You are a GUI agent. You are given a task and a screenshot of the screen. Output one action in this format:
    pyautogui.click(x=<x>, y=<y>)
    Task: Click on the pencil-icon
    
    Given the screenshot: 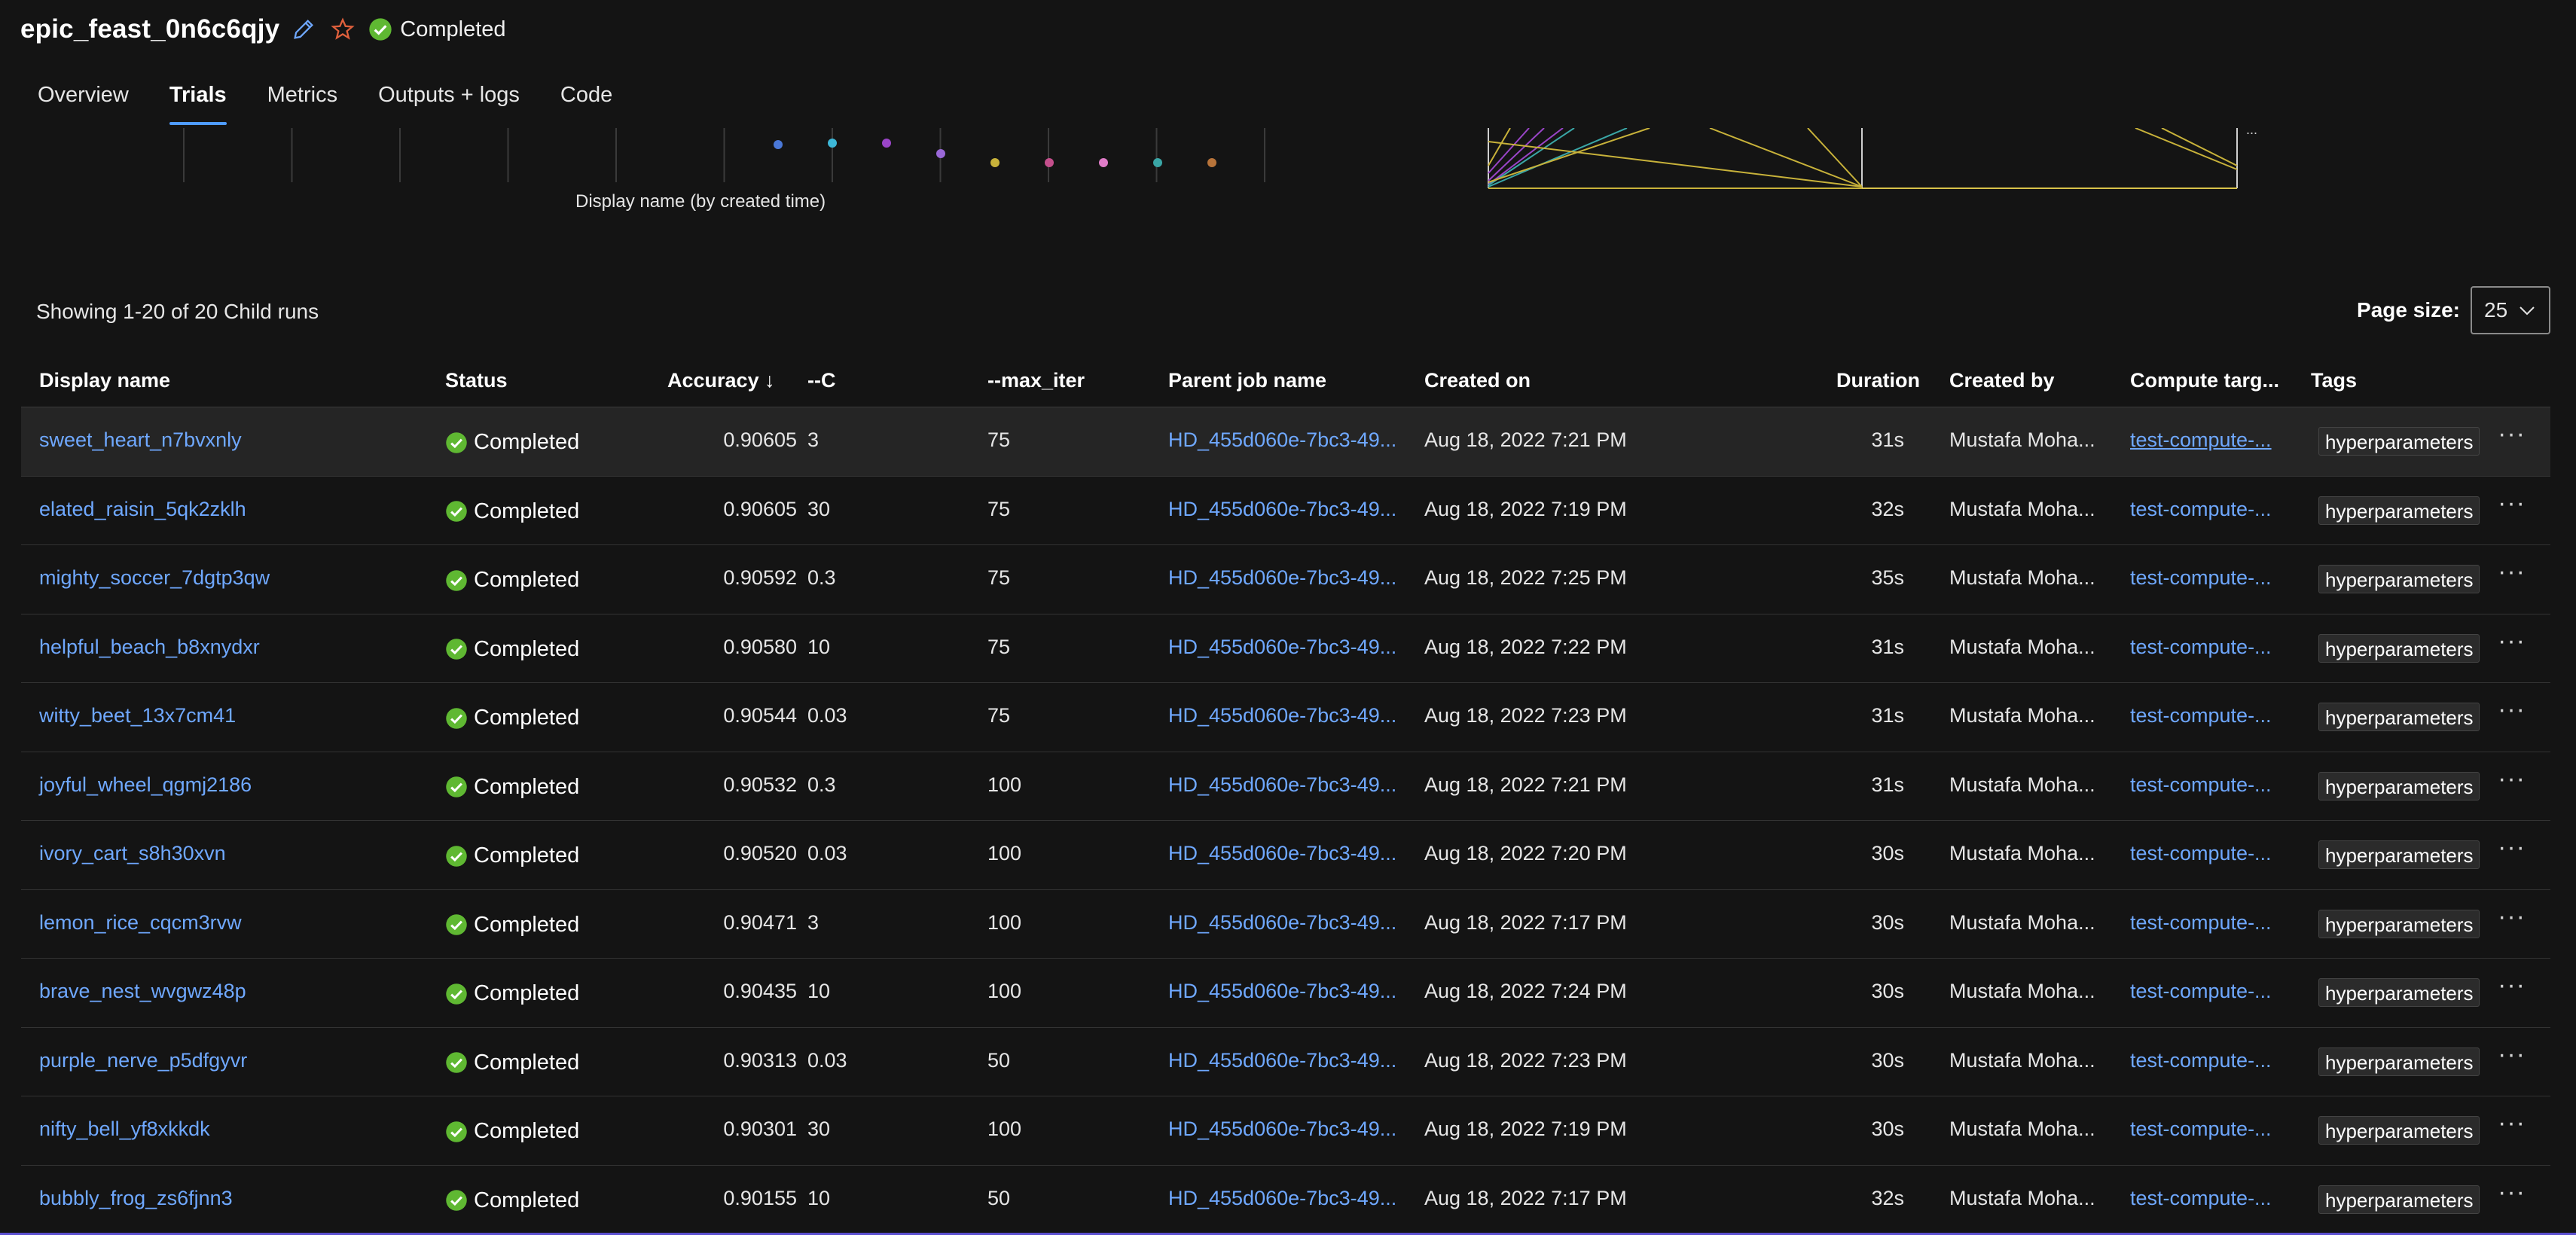 What is the action you would take?
    pyautogui.click(x=304, y=29)
    